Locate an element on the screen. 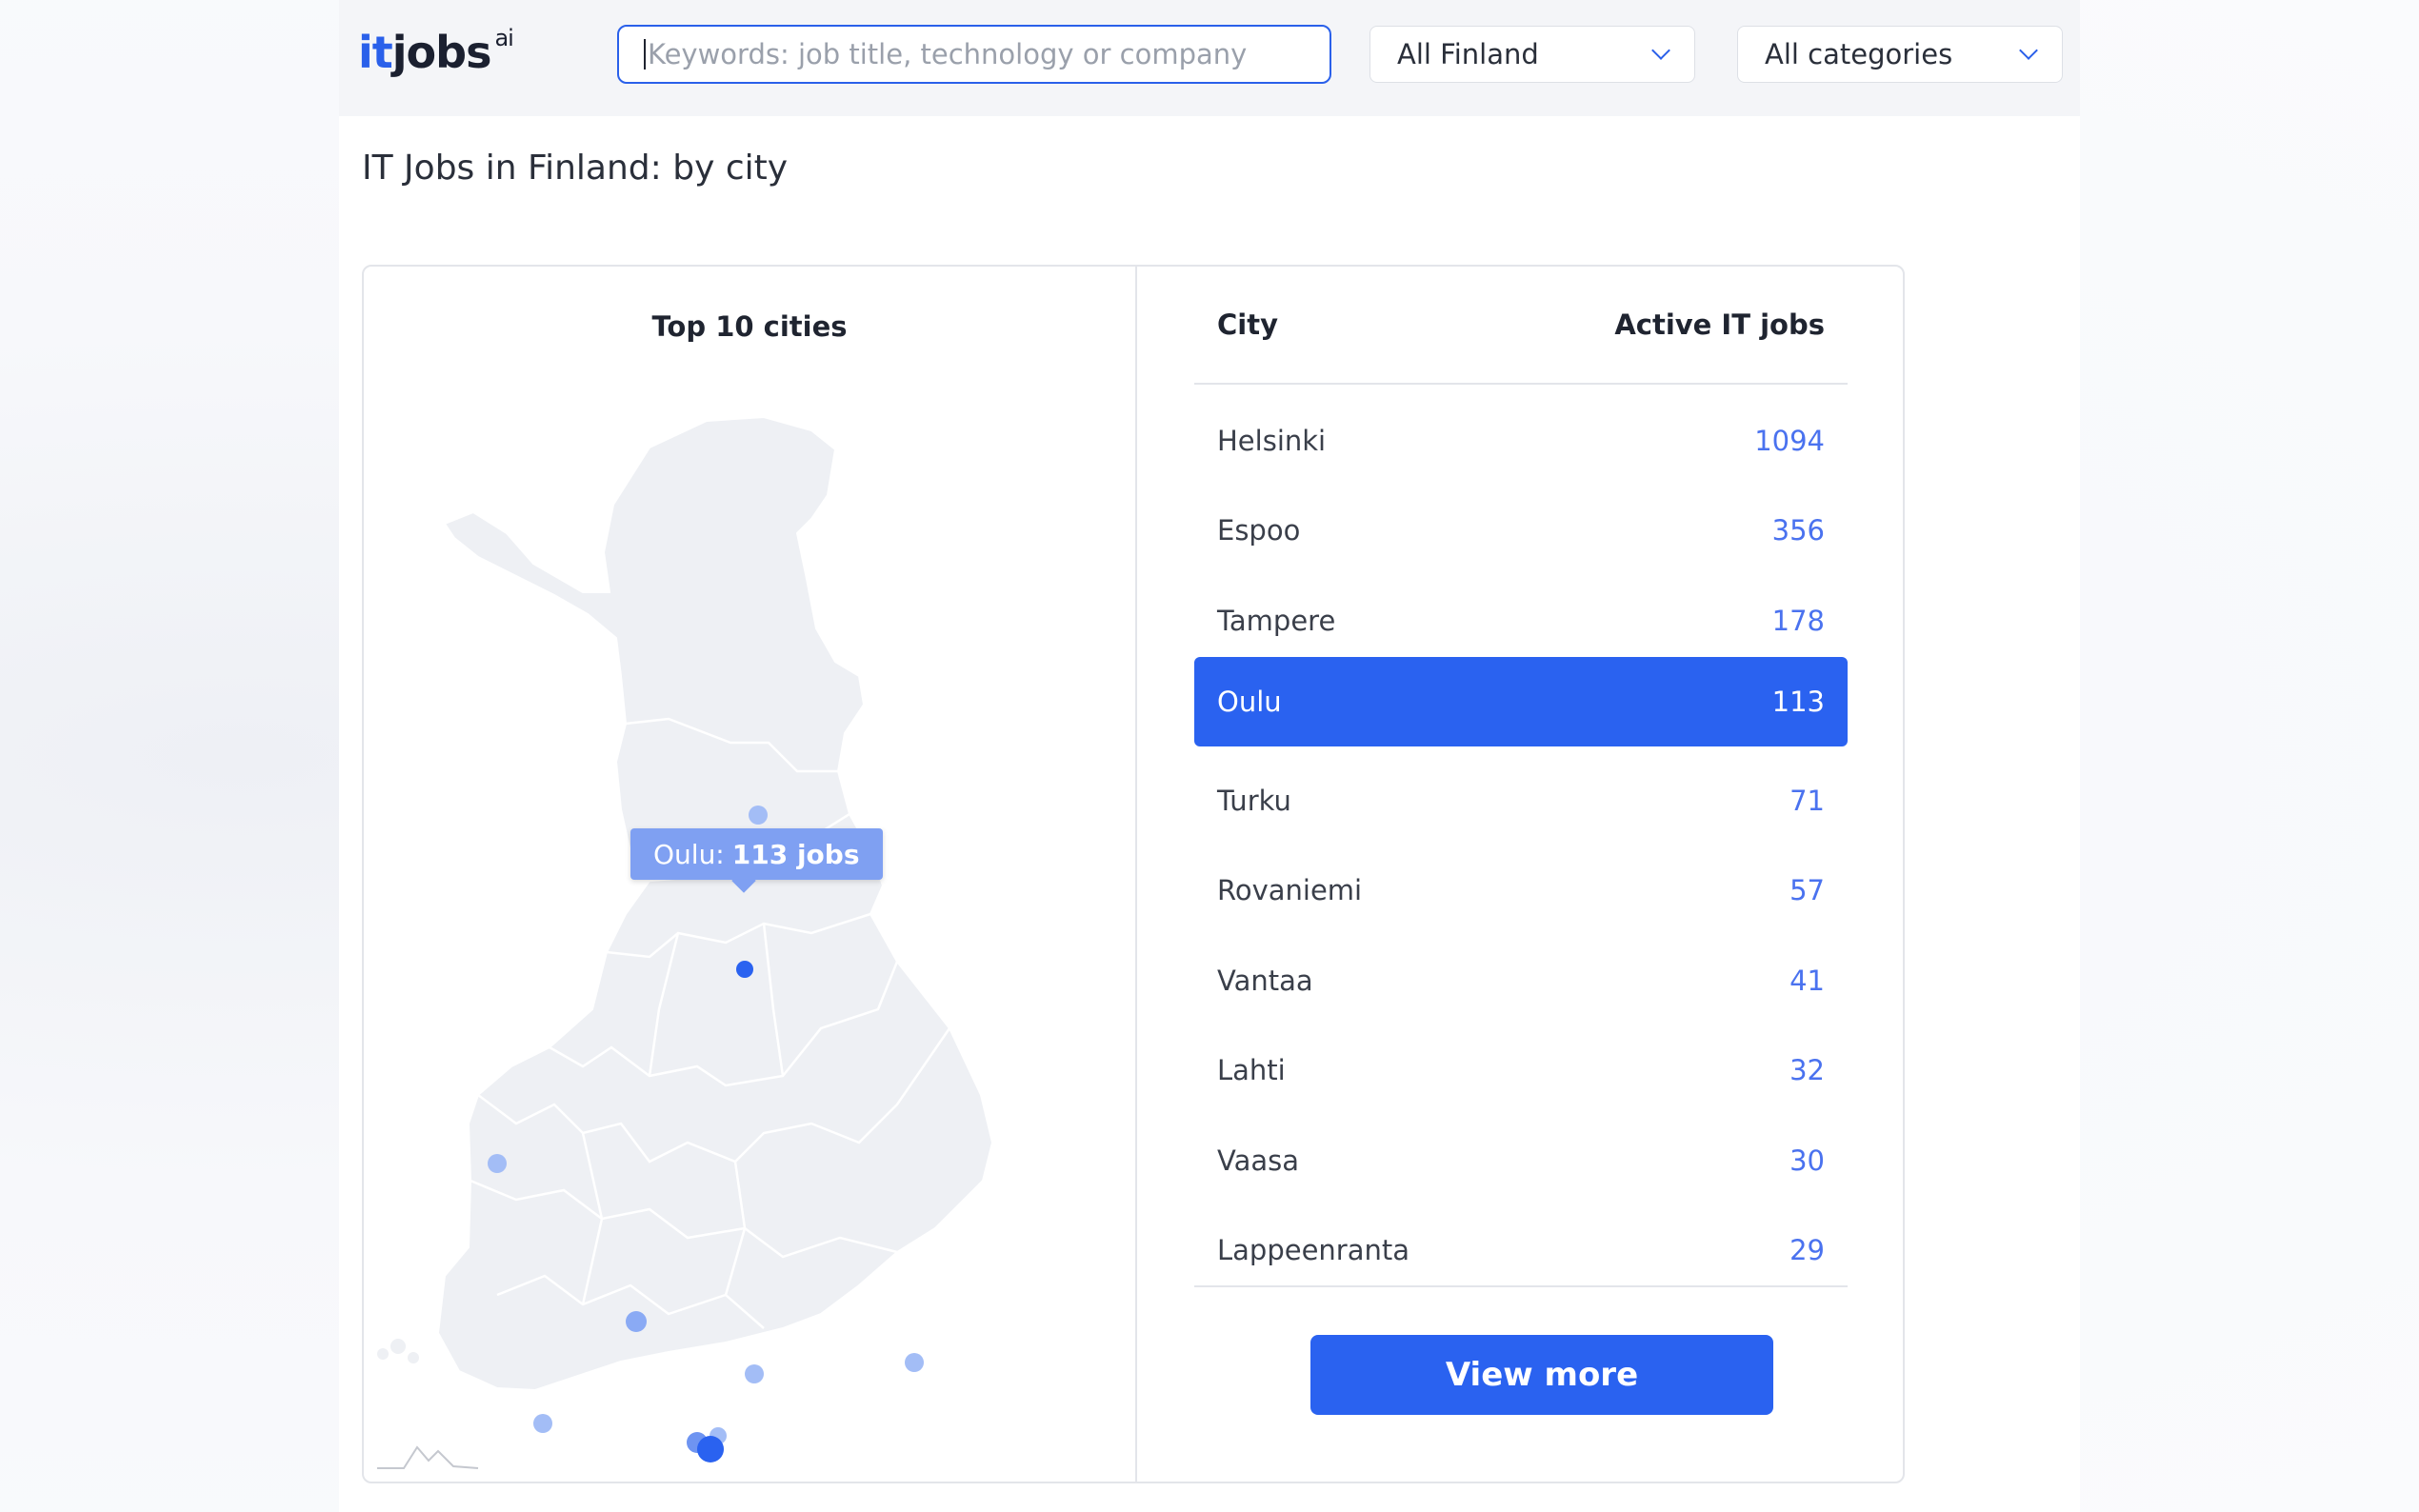 This screenshot has width=2419, height=1512. row-jobs: 29 is located at coordinates (1807, 1250).